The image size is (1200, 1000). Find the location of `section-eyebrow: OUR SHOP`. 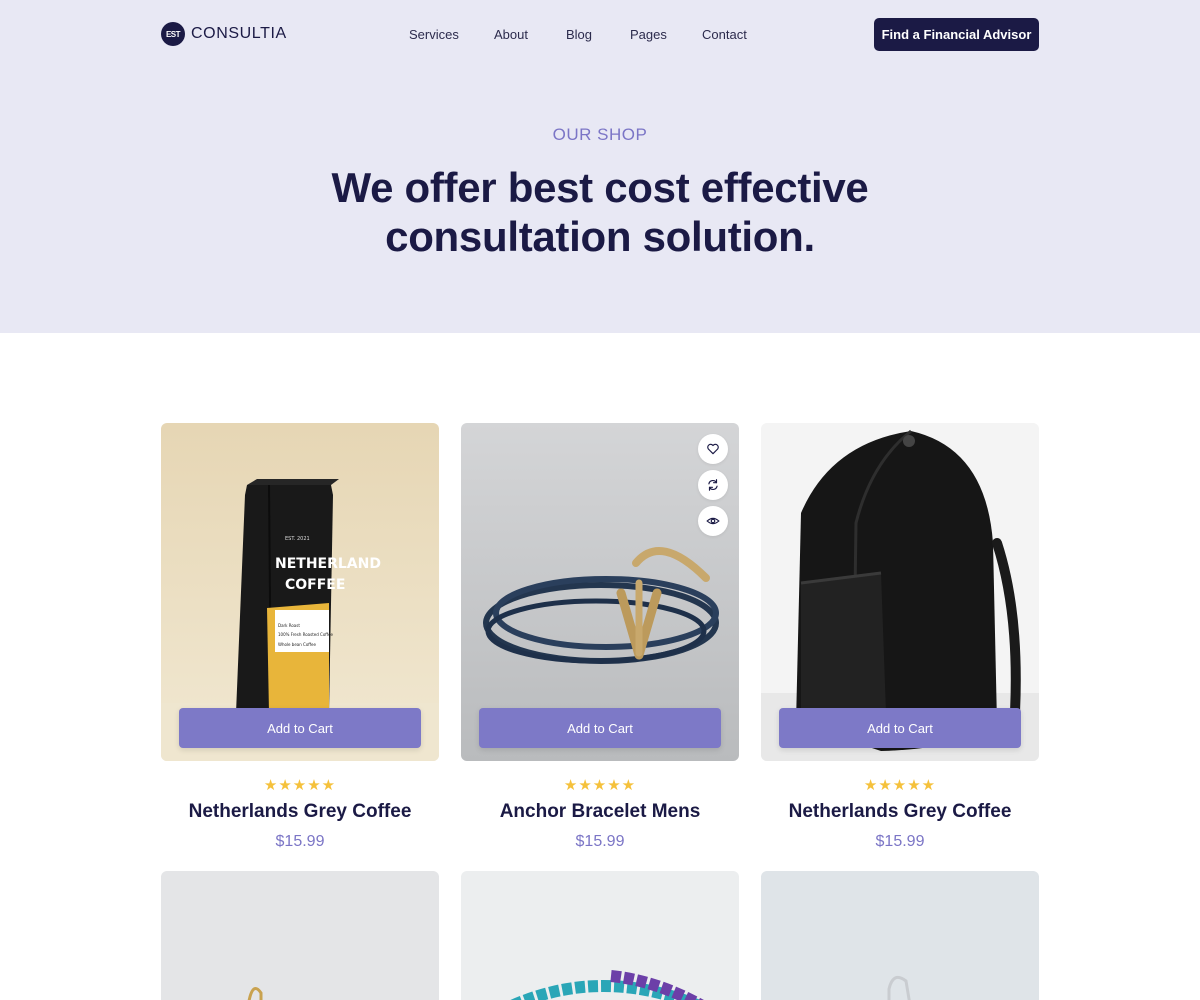

section-eyebrow: OUR SHOP is located at coordinates (600, 134).